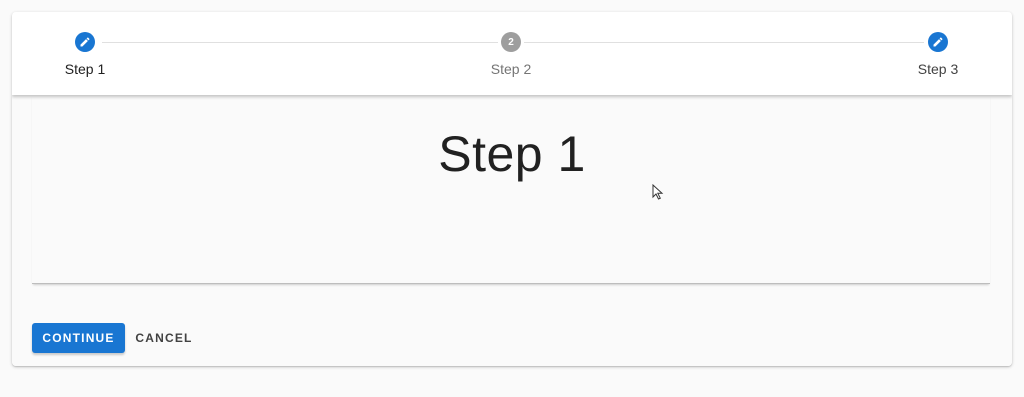 The width and height of the screenshot is (1024, 397). Describe the element at coordinates (78, 338) in the screenshot. I see `continue-button: CONTINUE` at that location.